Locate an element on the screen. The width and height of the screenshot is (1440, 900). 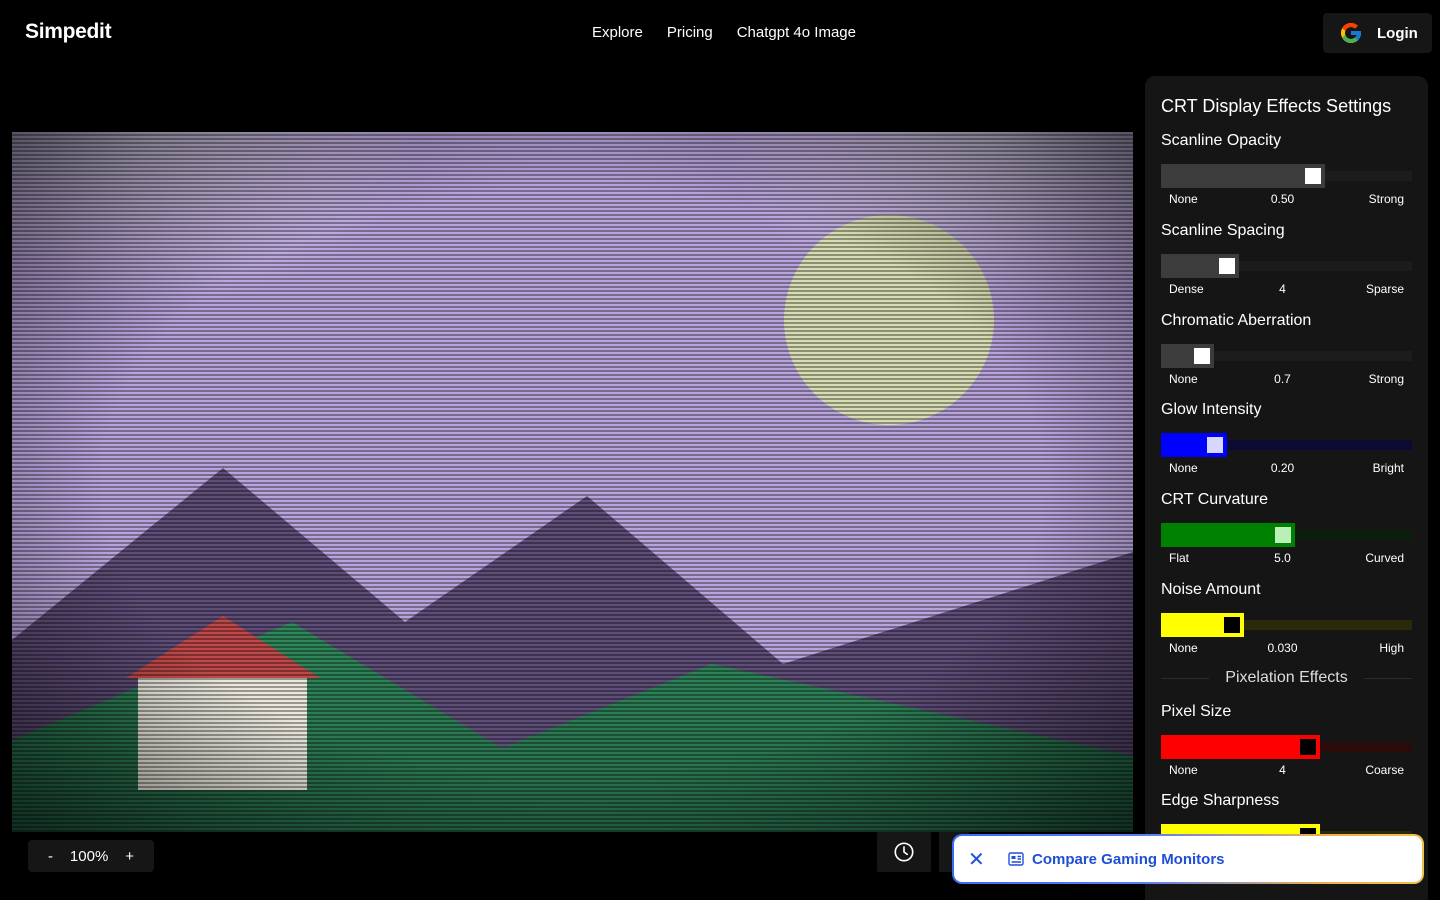
panel-title: CRT Display Effects Settings is located at coordinates (1276, 106).